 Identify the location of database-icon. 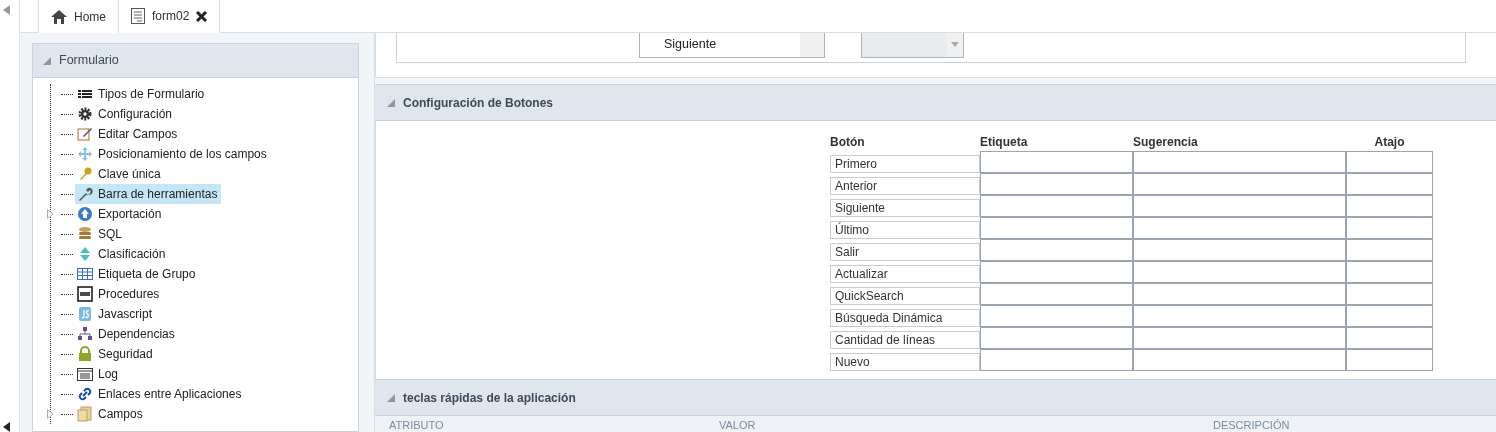
(85, 234).